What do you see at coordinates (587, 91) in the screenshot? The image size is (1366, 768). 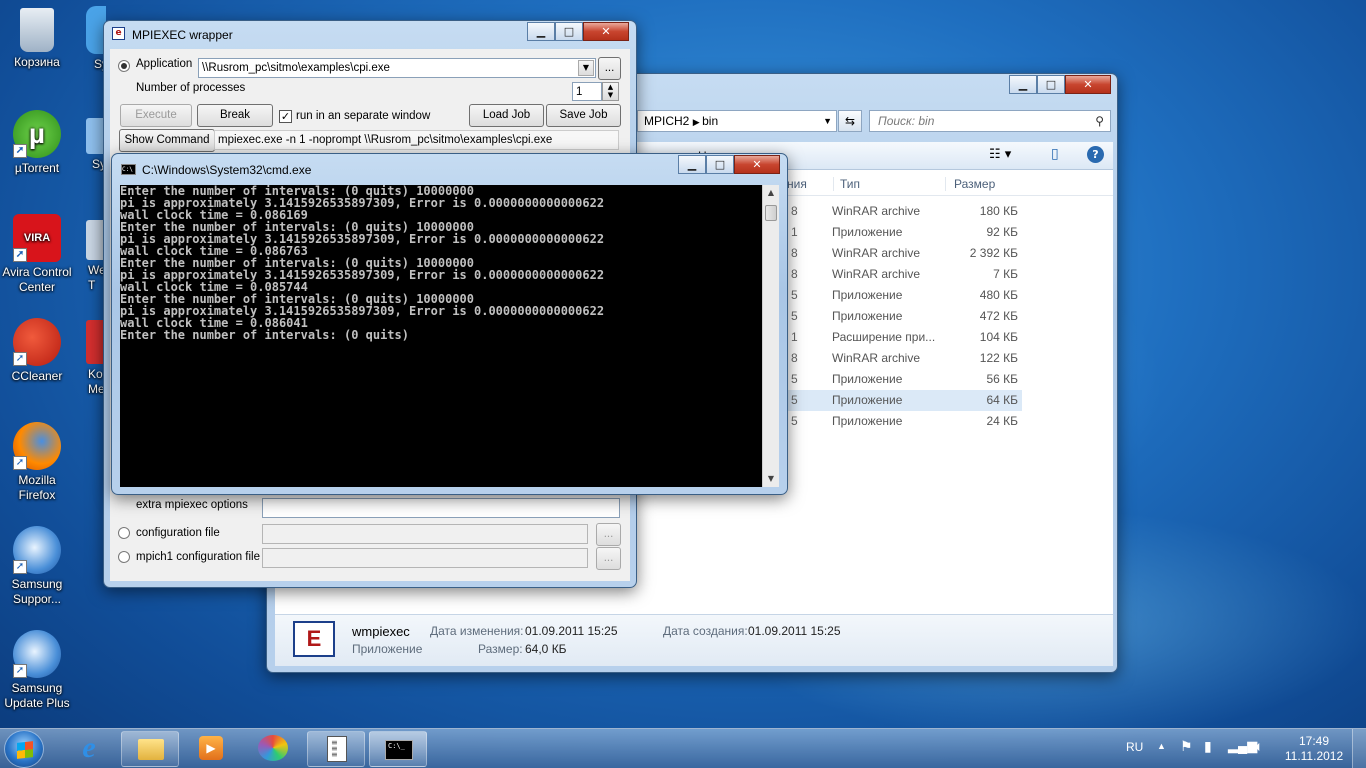 I see `processes-input: 1` at bounding box center [587, 91].